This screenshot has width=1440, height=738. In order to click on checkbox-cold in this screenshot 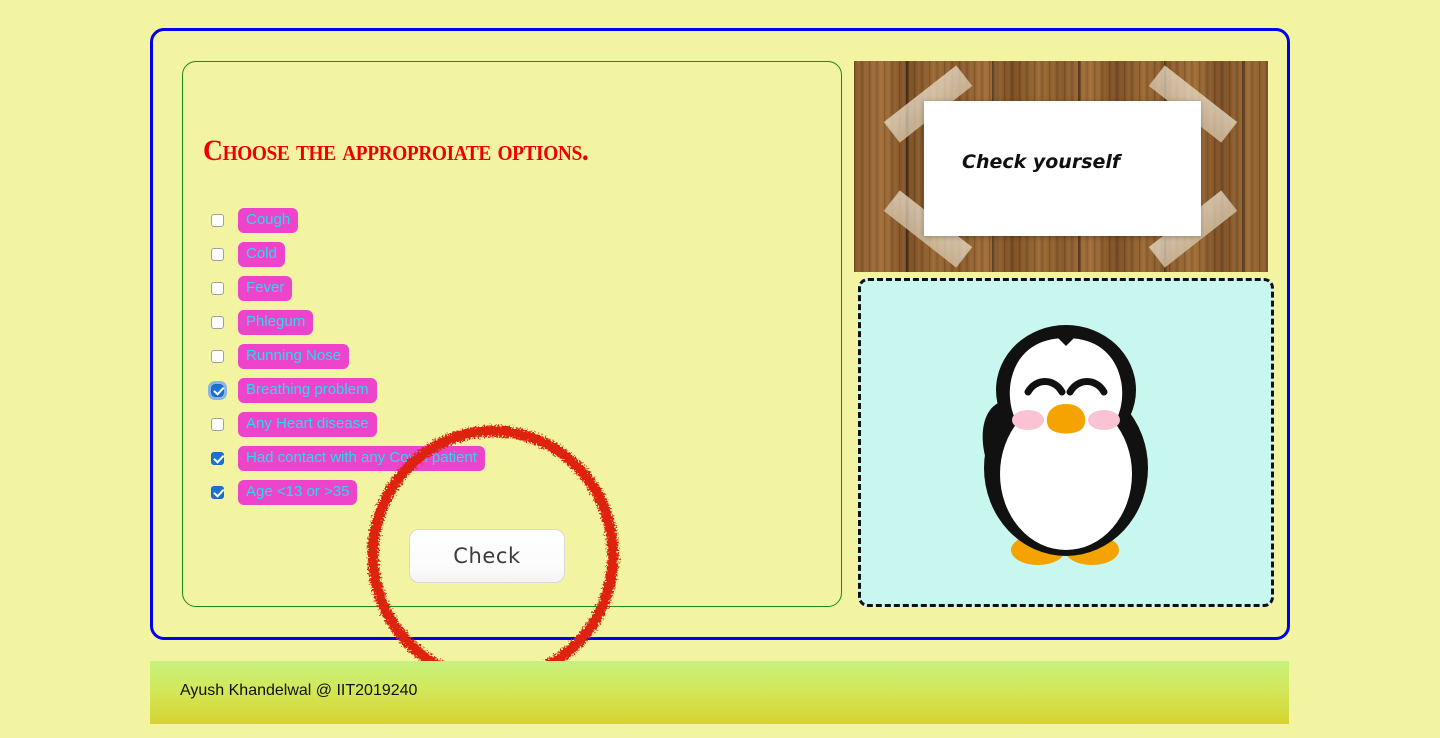, I will do `click(217, 254)`.